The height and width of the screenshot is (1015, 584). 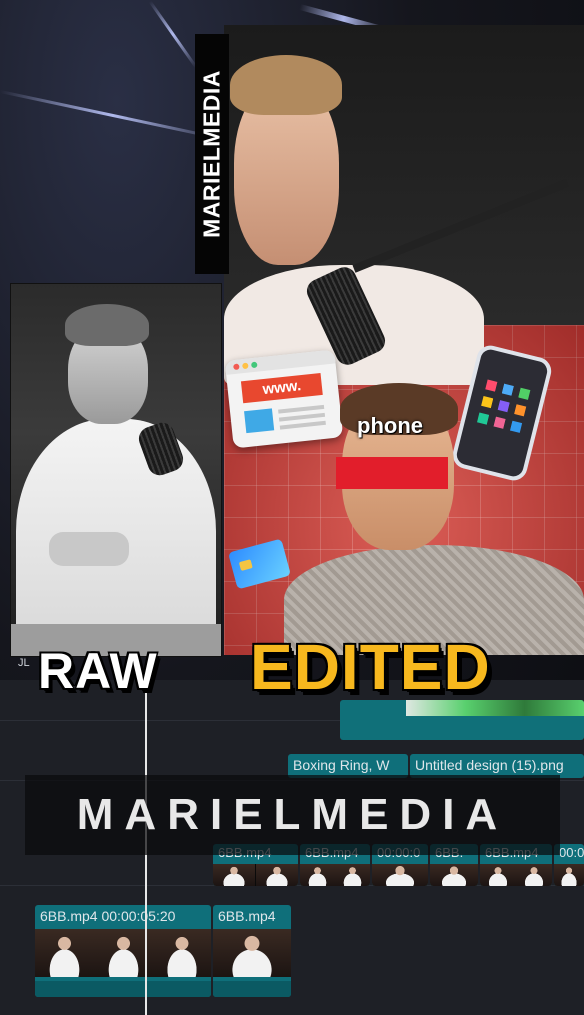 What do you see at coordinates (370, 667) in the screenshot?
I see `edited-label: EDITED` at bounding box center [370, 667].